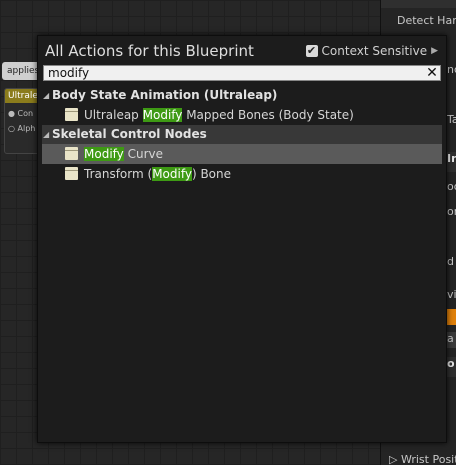 This screenshot has width=456, height=465. I want to click on context-sensitive-toggle: ✔ Context Sensitive ▶, so click(371, 51).